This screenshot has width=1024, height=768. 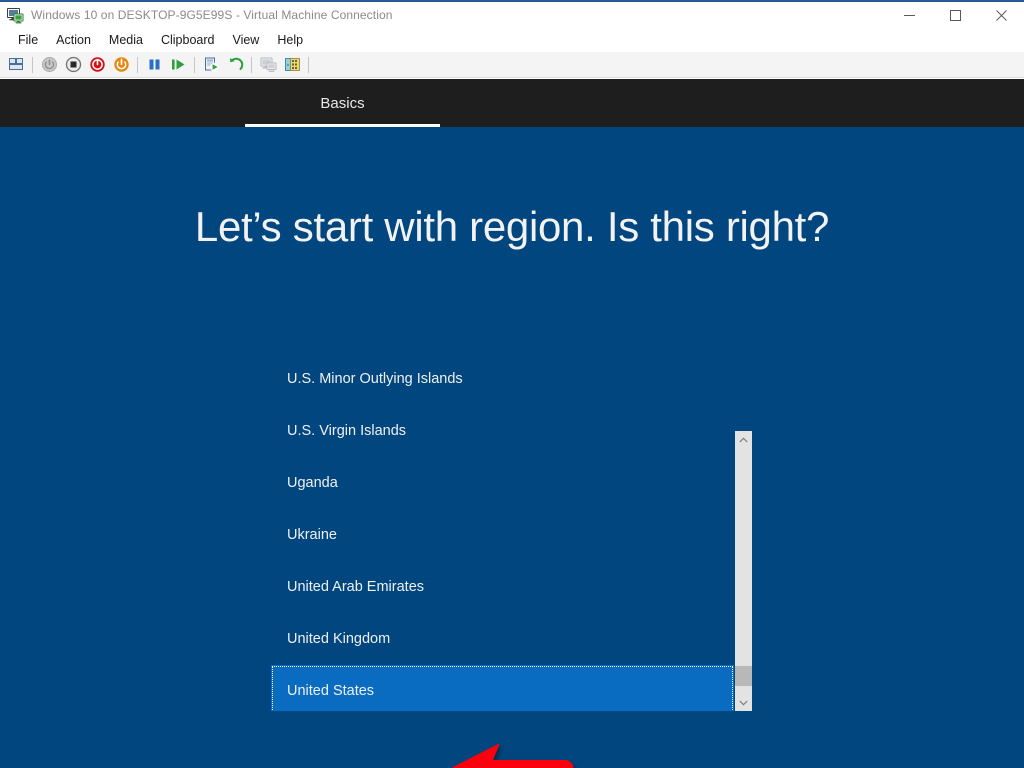 I want to click on ctrl-alt-delete-icon, so click(x=16, y=65).